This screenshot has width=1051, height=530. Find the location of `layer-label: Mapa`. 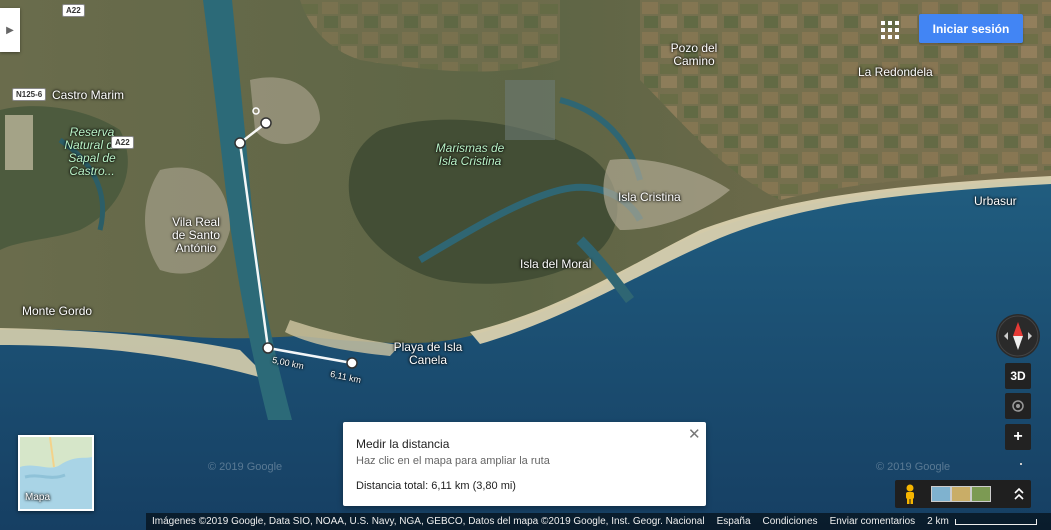

layer-label: Mapa is located at coordinates (38, 497).